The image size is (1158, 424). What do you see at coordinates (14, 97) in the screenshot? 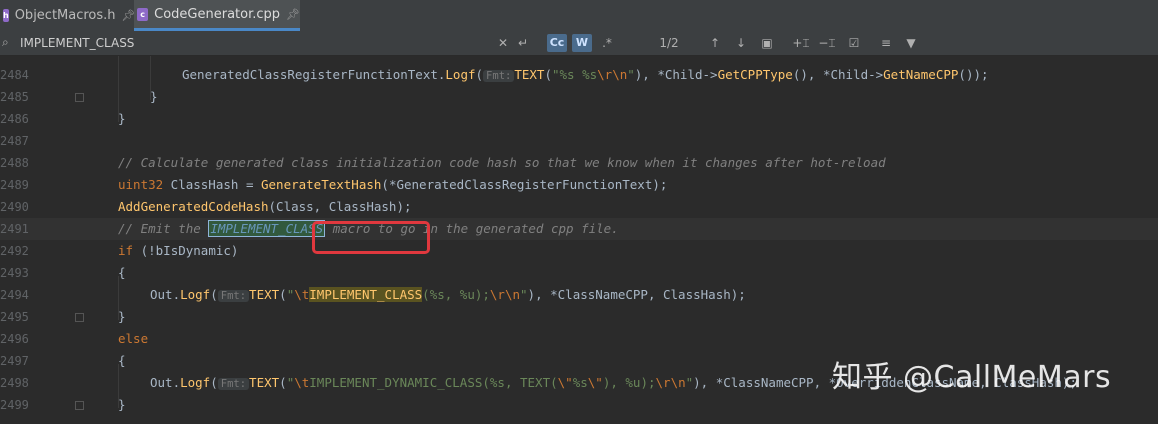
I see `line-number: 2485` at bounding box center [14, 97].